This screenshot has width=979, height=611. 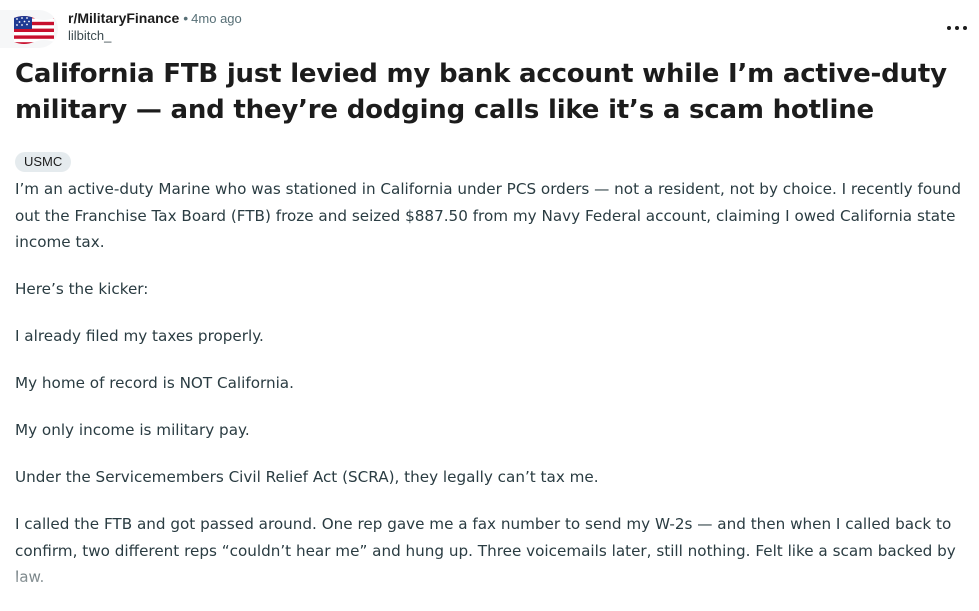 I want to click on post-timestamp: 4mo ago, so click(x=216, y=18).